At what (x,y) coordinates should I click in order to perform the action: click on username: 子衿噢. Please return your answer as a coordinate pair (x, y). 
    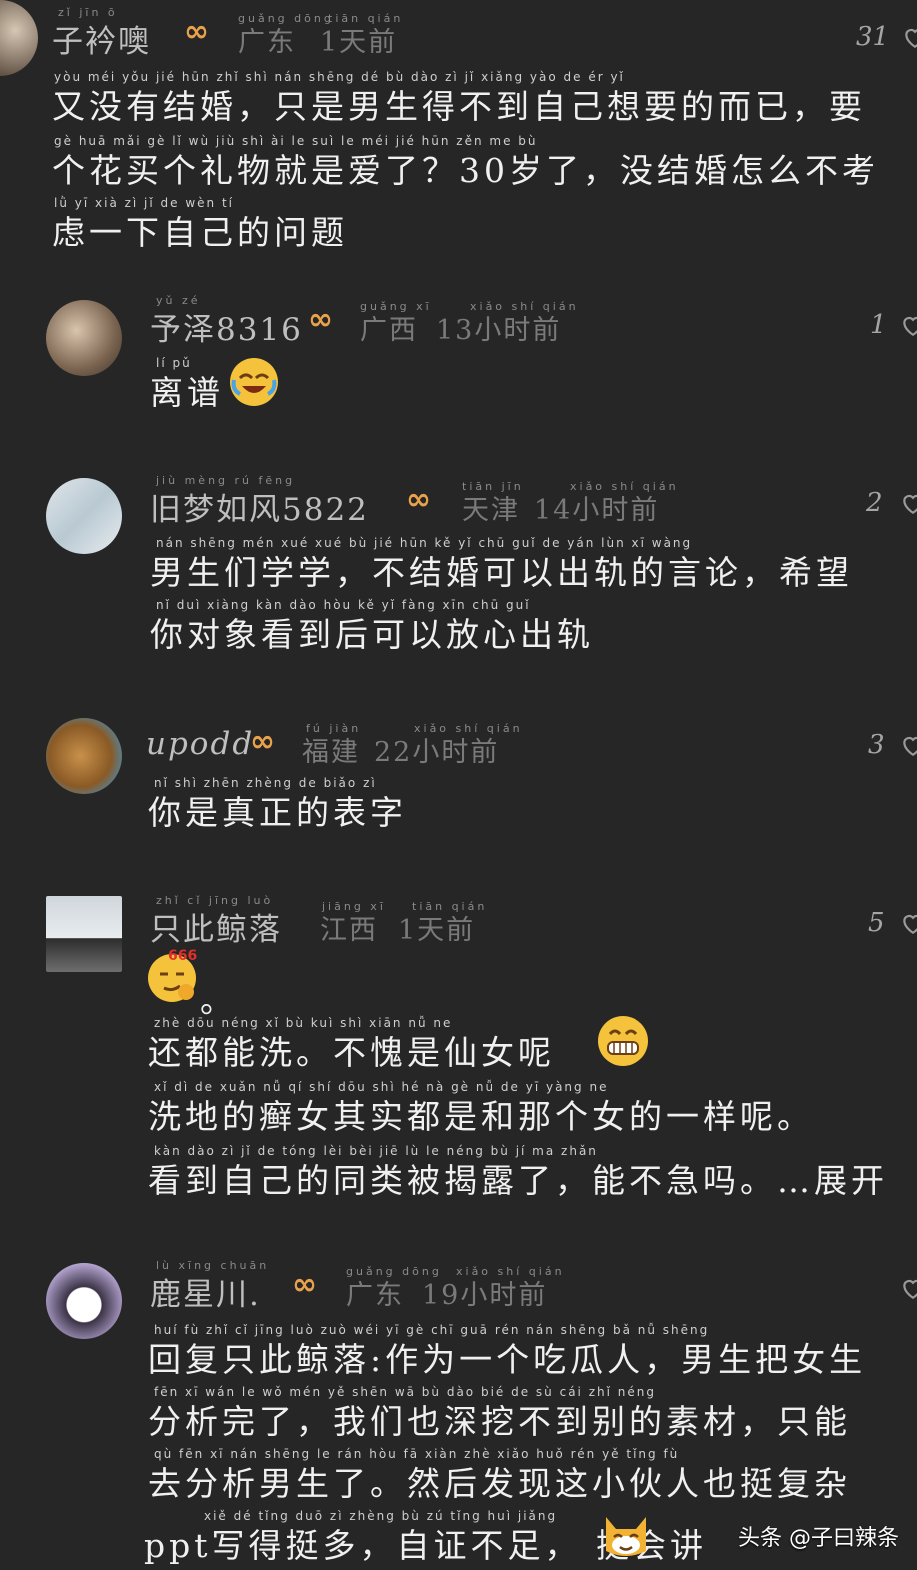
    Looking at the image, I should click on (101, 38).